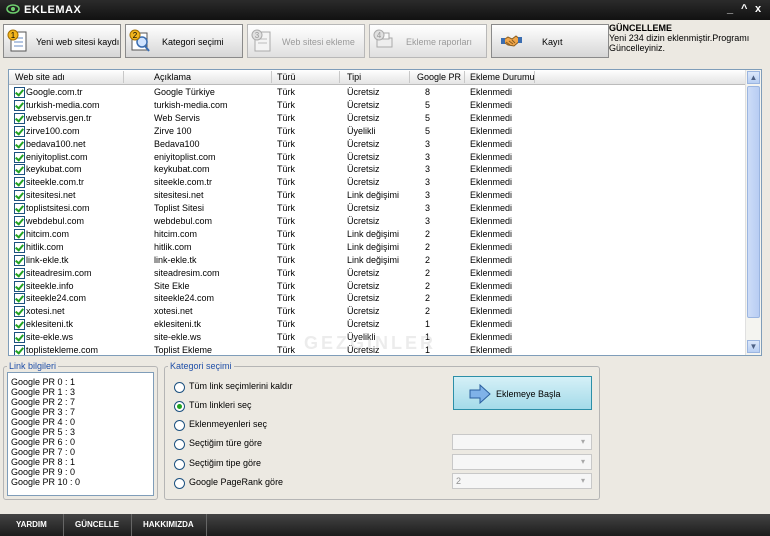 This screenshot has height=536, width=770. What do you see at coordinates (383, 38) in the screenshot?
I see `printer-icon: 4` at bounding box center [383, 38].